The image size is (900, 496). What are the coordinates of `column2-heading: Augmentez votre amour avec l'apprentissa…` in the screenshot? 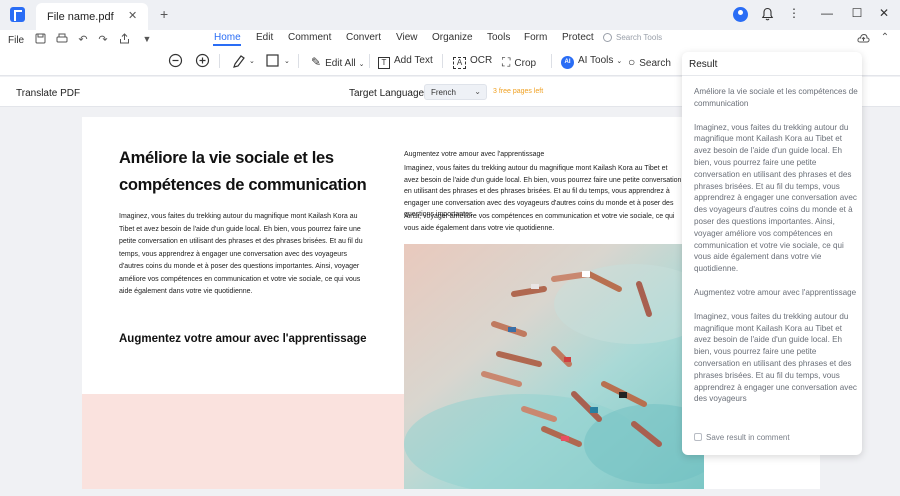 It's located at (474, 154).